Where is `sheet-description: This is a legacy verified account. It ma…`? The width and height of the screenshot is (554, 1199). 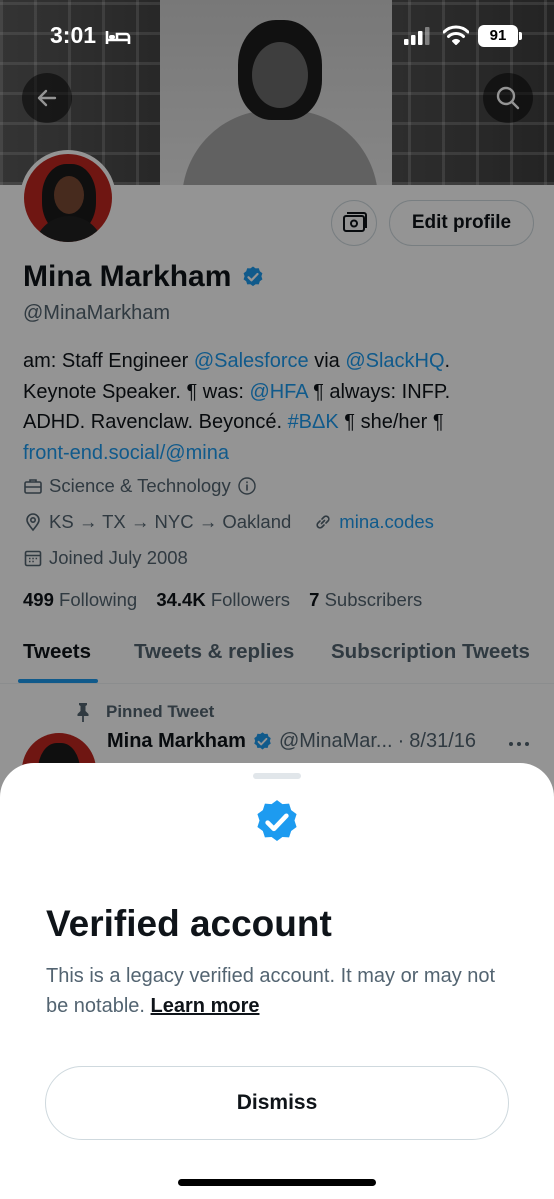
sheet-description: This is a legacy verified account. It ma… is located at coordinates (271, 991).